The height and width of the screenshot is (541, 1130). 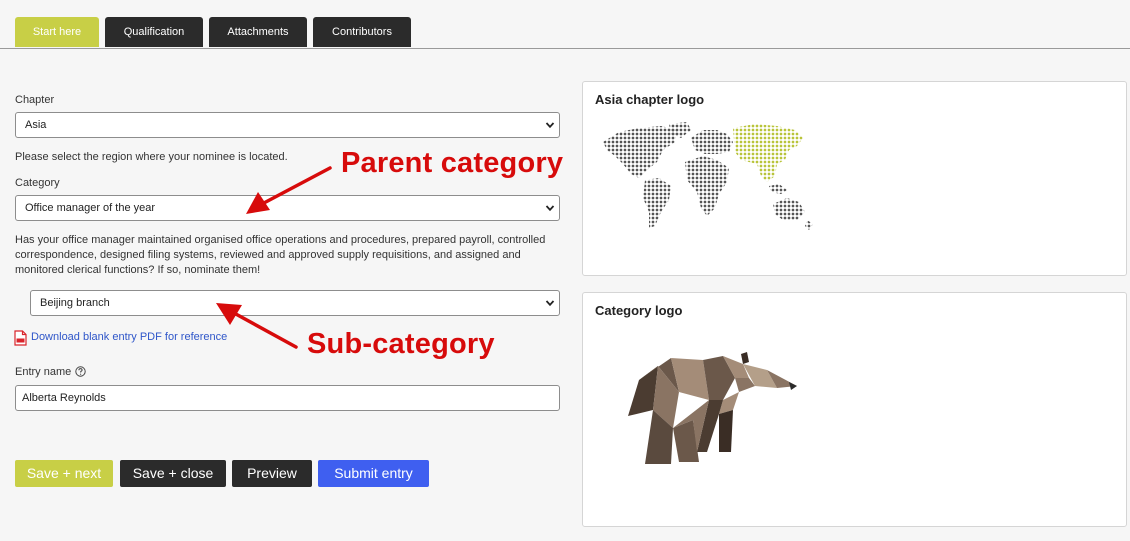 I want to click on chapter-label: Chapter, so click(x=35, y=100).